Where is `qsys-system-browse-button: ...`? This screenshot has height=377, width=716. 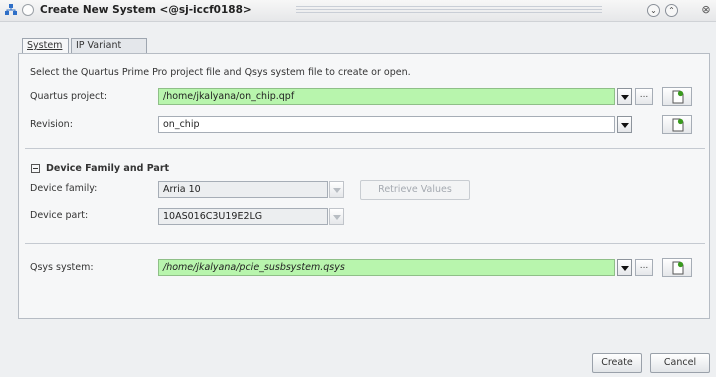
qsys-system-browse-button: ... is located at coordinates (644, 267).